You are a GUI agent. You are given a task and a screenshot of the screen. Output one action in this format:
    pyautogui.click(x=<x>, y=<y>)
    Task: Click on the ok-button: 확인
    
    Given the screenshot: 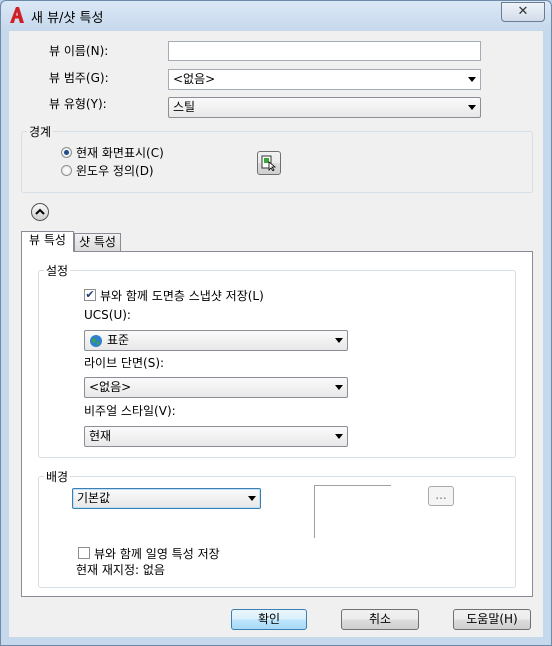 What is the action you would take?
    pyautogui.click(x=269, y=619)
    